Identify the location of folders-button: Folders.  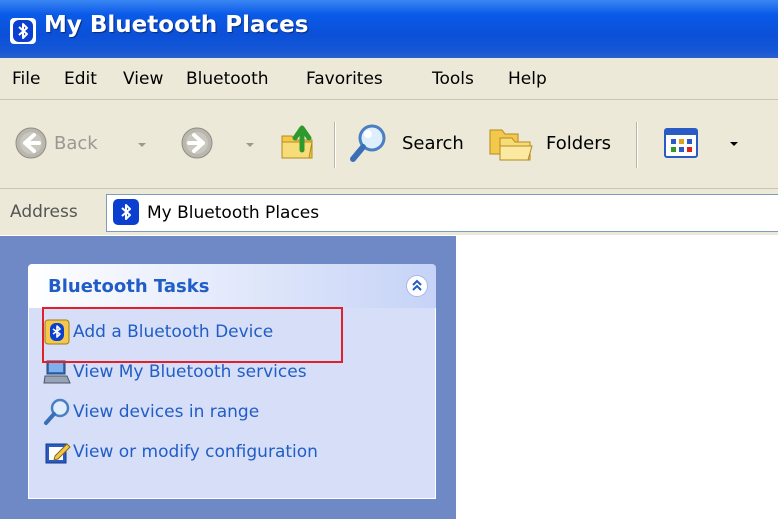
(555, 144).